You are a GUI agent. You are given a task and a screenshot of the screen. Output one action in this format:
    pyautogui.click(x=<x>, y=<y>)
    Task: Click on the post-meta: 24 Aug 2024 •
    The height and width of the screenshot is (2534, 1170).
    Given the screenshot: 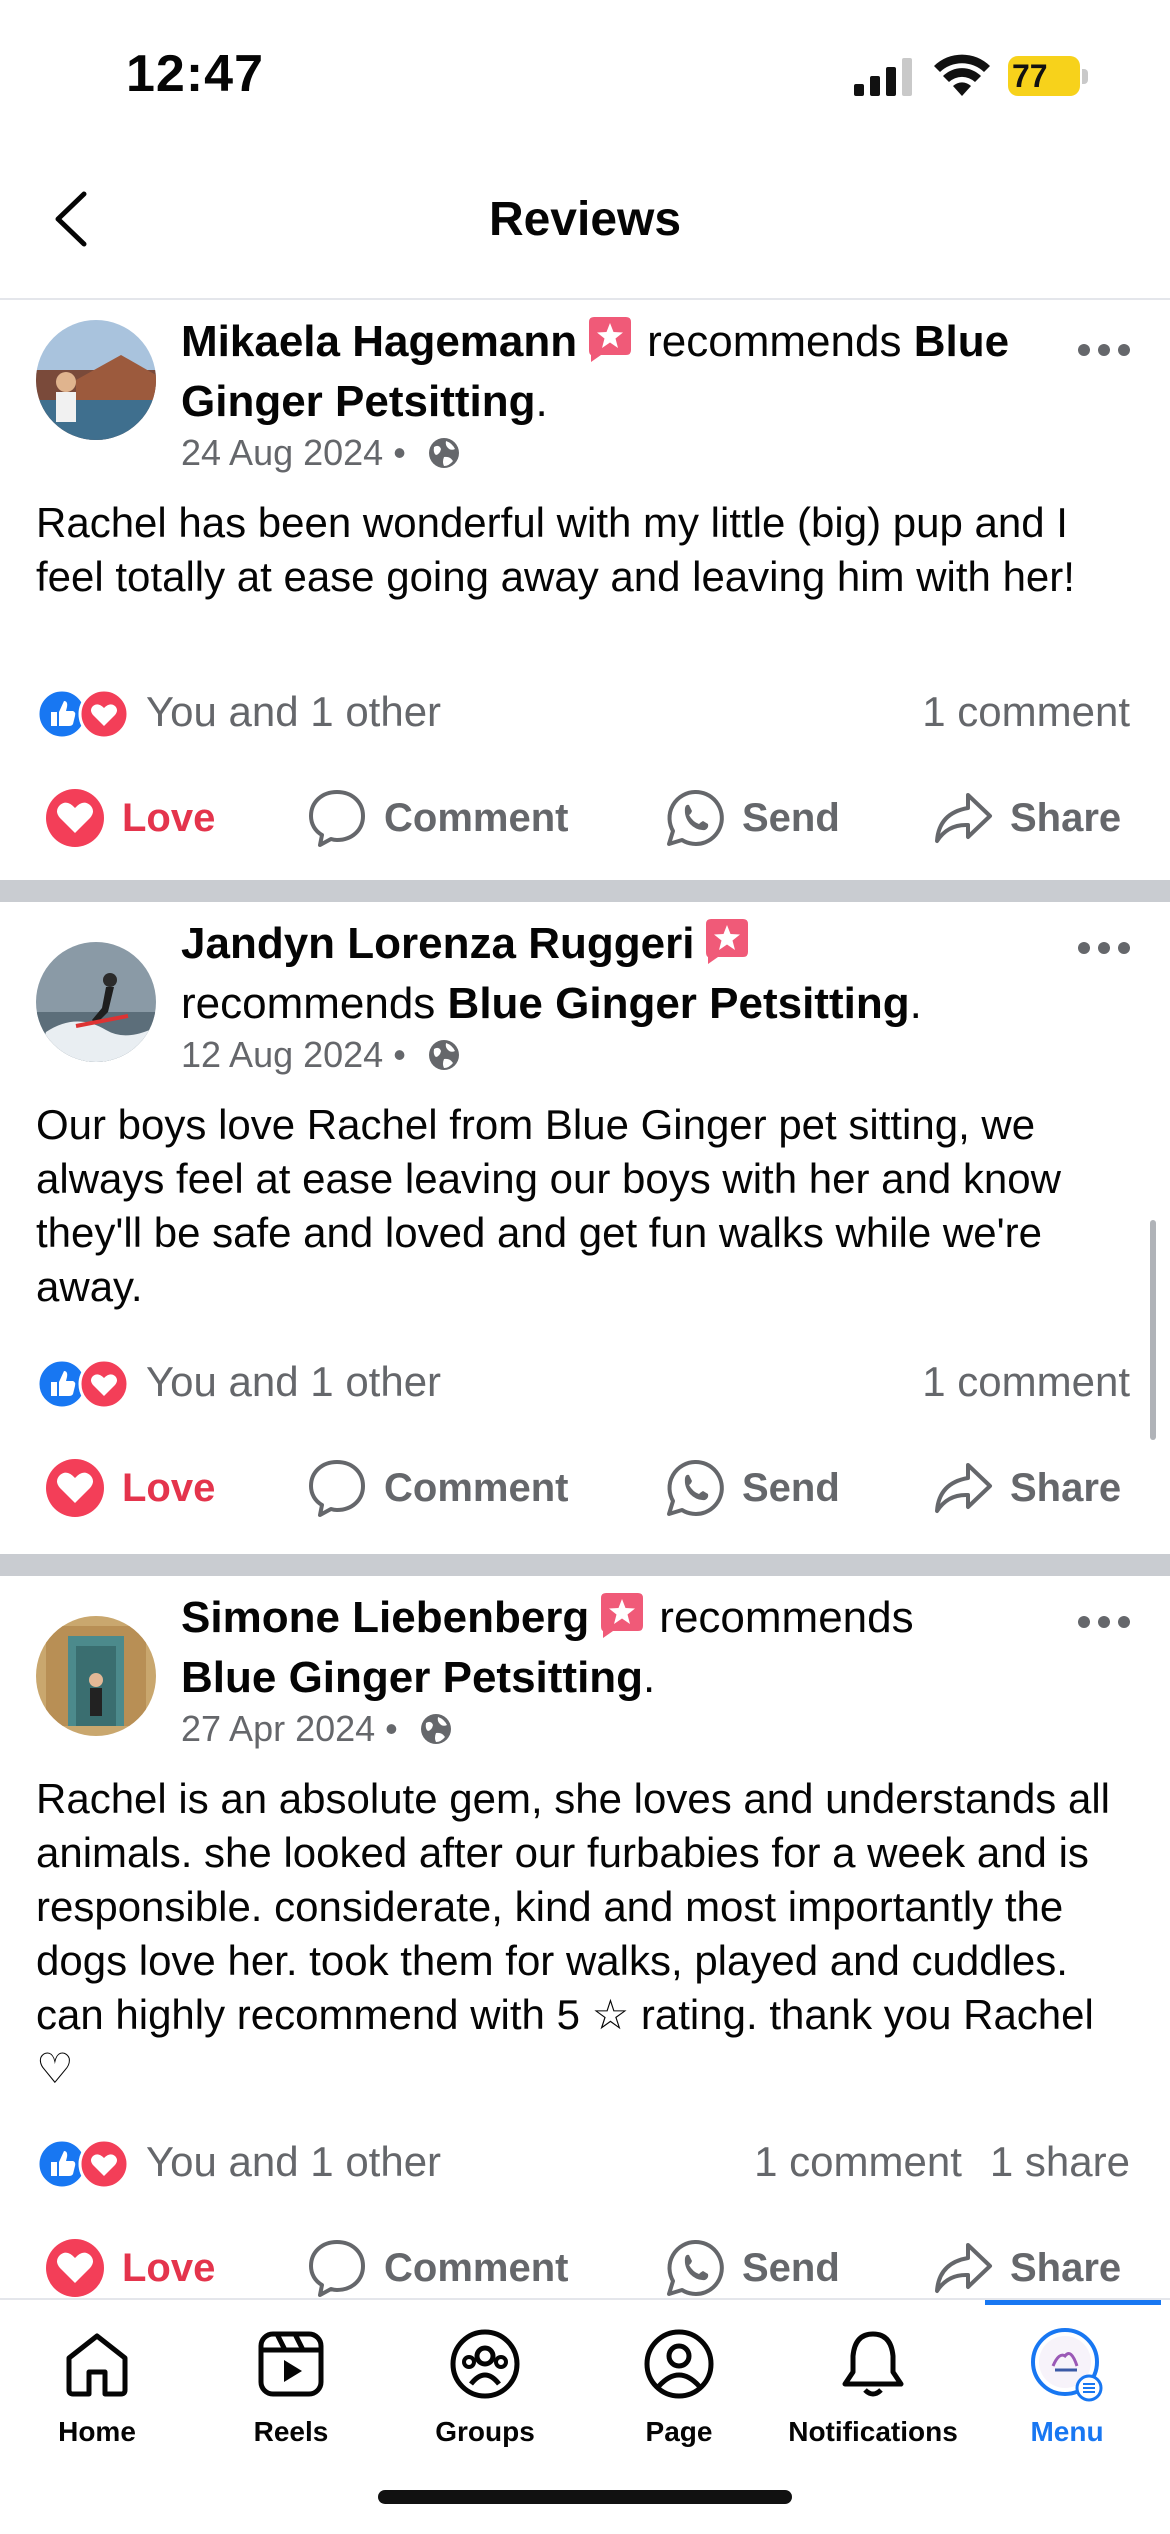 What is the action you would take?
    pyautogui.click(x=321, y=453)
    